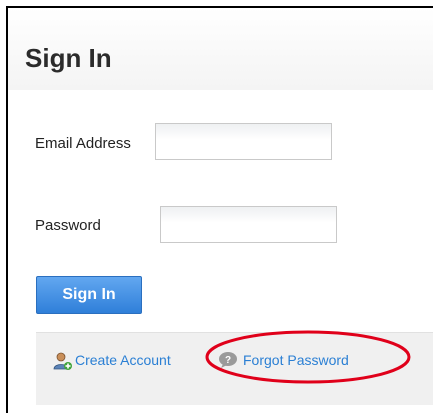 The image size is (433, 413). I want to click on email-label: Email Address, so click(83, 143).